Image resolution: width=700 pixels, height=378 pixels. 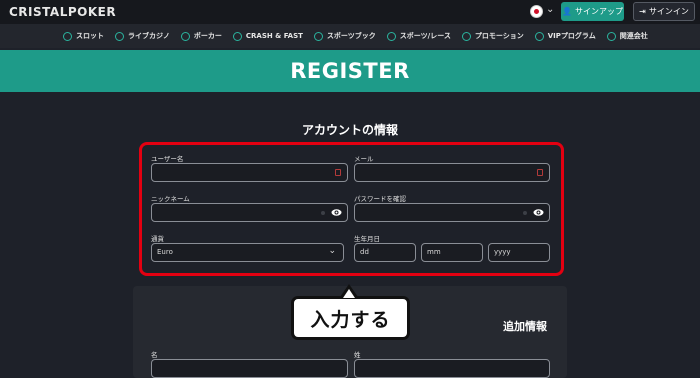 I want to click on signup-label: サインアップ, so click(x=598, y=11).